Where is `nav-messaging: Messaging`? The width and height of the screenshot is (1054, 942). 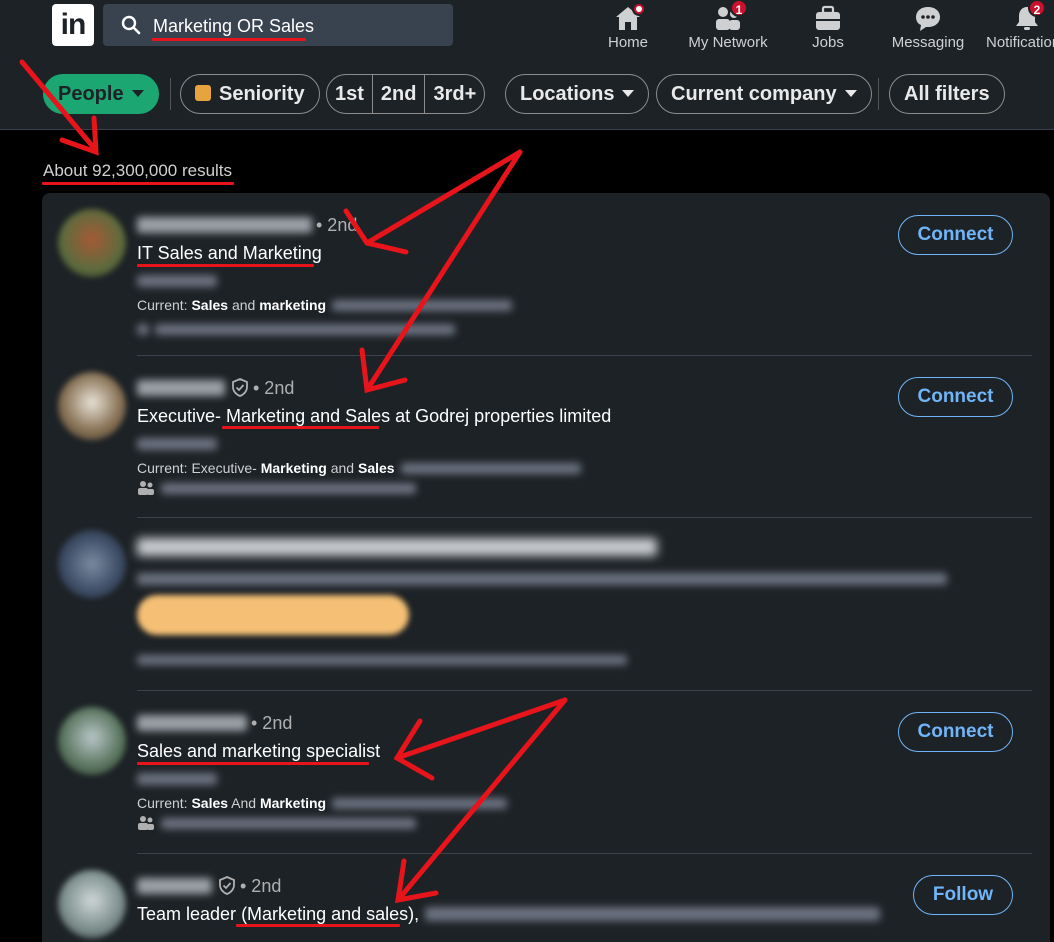
nav-messaging: Messaging is located at coordinates (928, 29).